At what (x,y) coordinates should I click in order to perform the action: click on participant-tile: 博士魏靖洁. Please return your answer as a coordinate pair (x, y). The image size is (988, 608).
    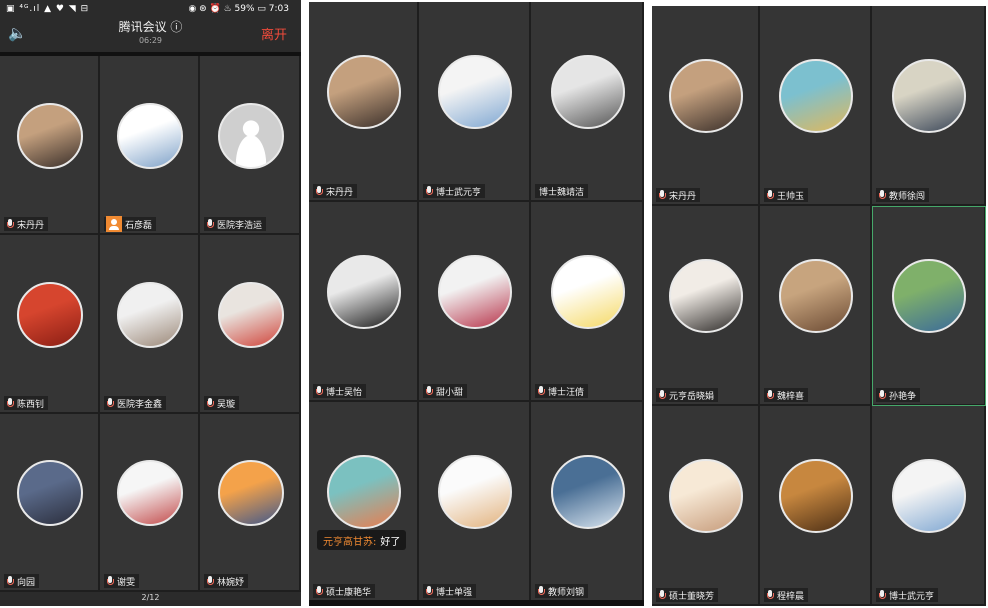
    Looking at the image, I should click on (587, 102).